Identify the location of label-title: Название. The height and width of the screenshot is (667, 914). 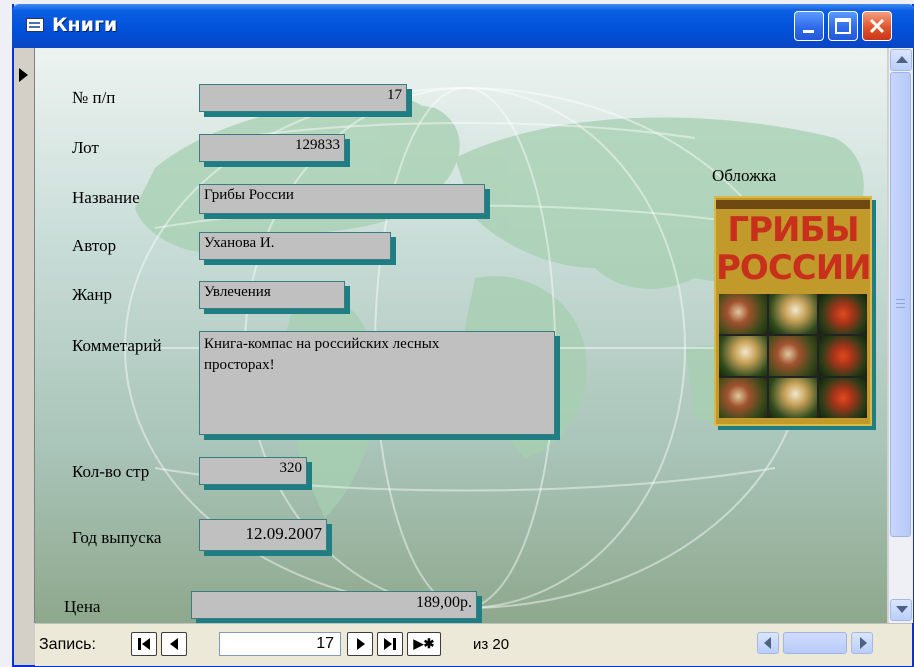
(106, 197).